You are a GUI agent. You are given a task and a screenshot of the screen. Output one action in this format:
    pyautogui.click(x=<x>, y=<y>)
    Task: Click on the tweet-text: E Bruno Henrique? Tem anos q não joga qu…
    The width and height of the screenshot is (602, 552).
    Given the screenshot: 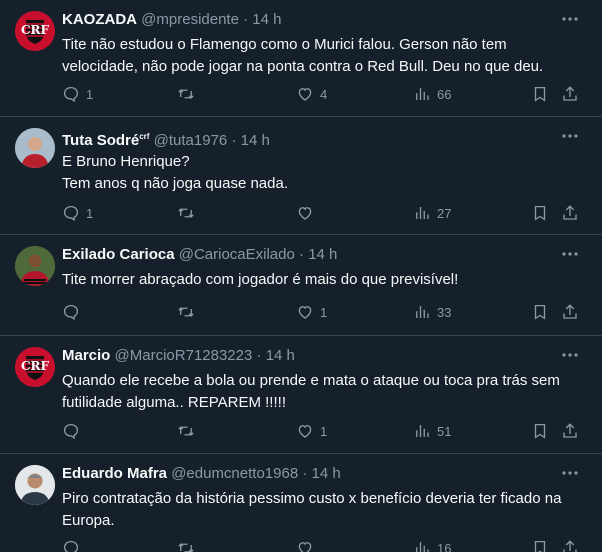 What is the action you would take?
    pyautogui.click(x=175, y=172)
    